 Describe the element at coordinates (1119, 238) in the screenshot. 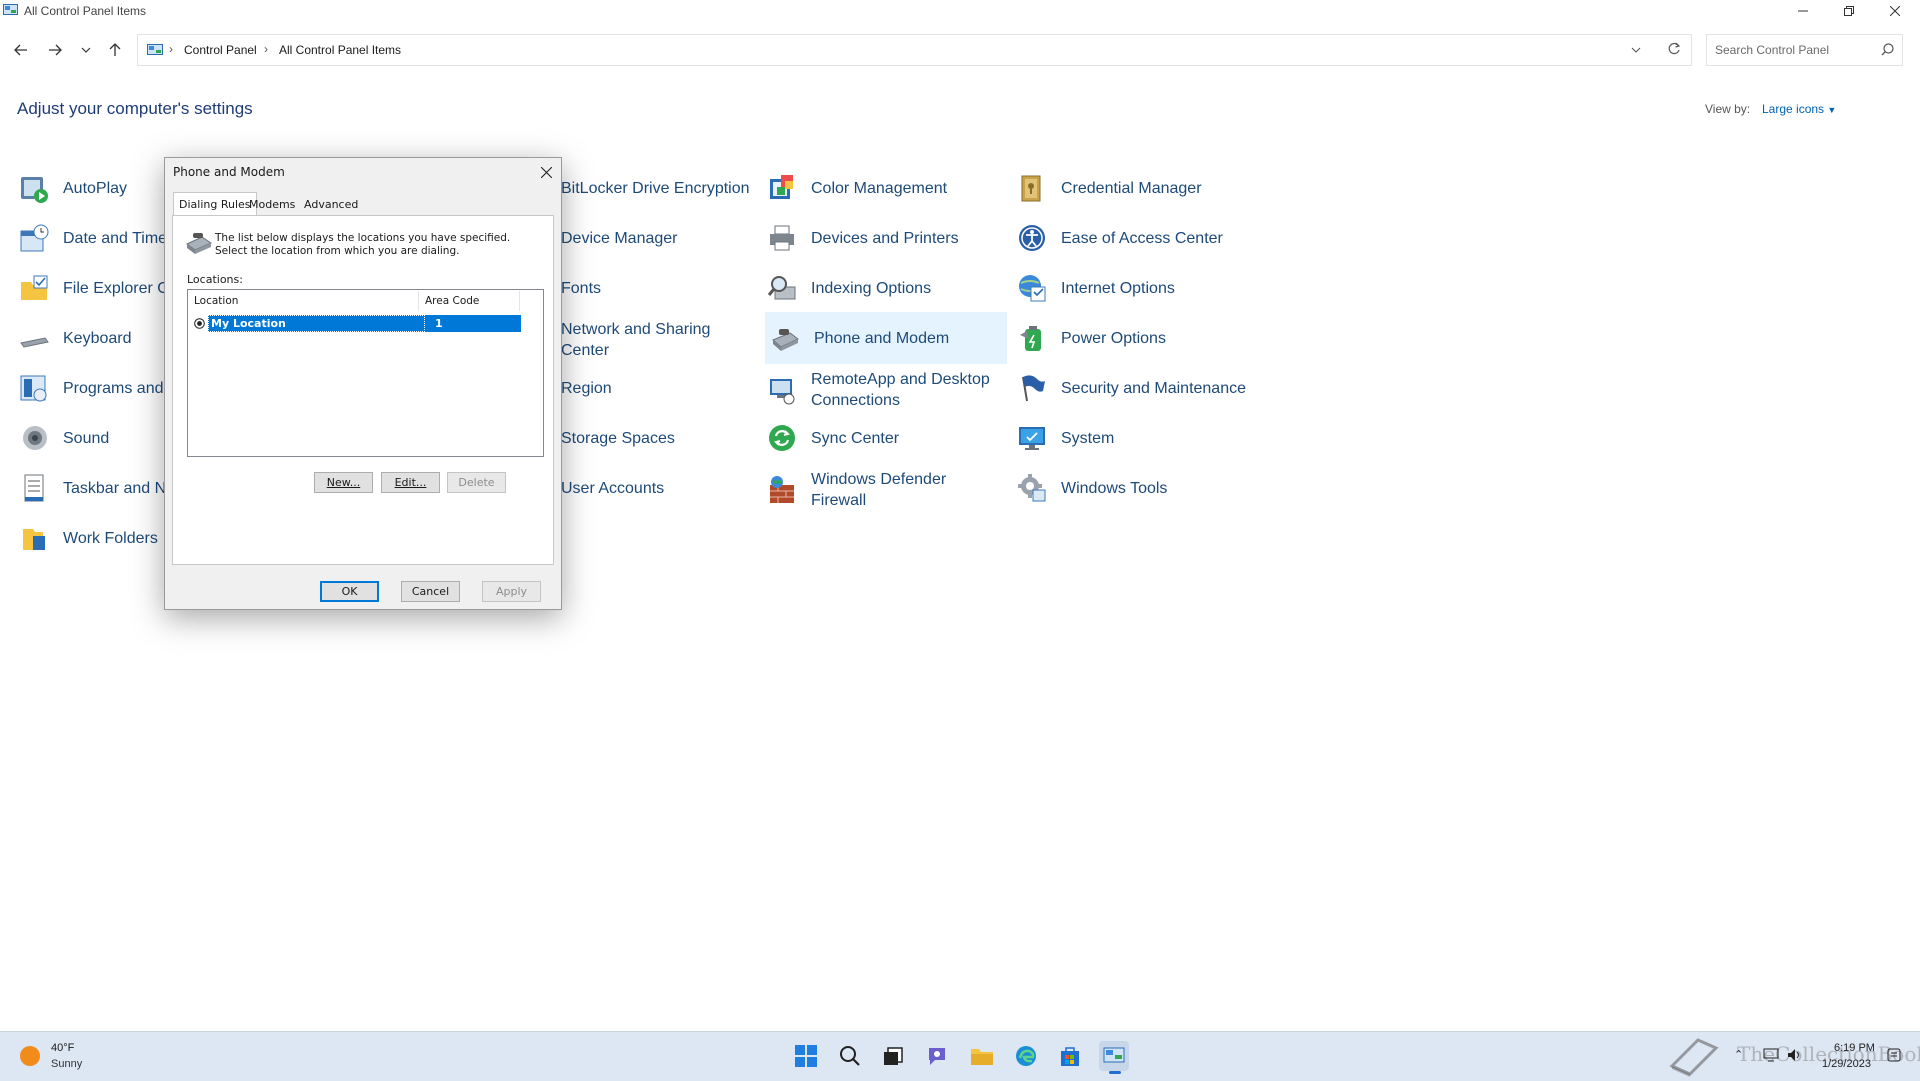

I see `item-ease-of-access: Ease of Access Center` at that location.